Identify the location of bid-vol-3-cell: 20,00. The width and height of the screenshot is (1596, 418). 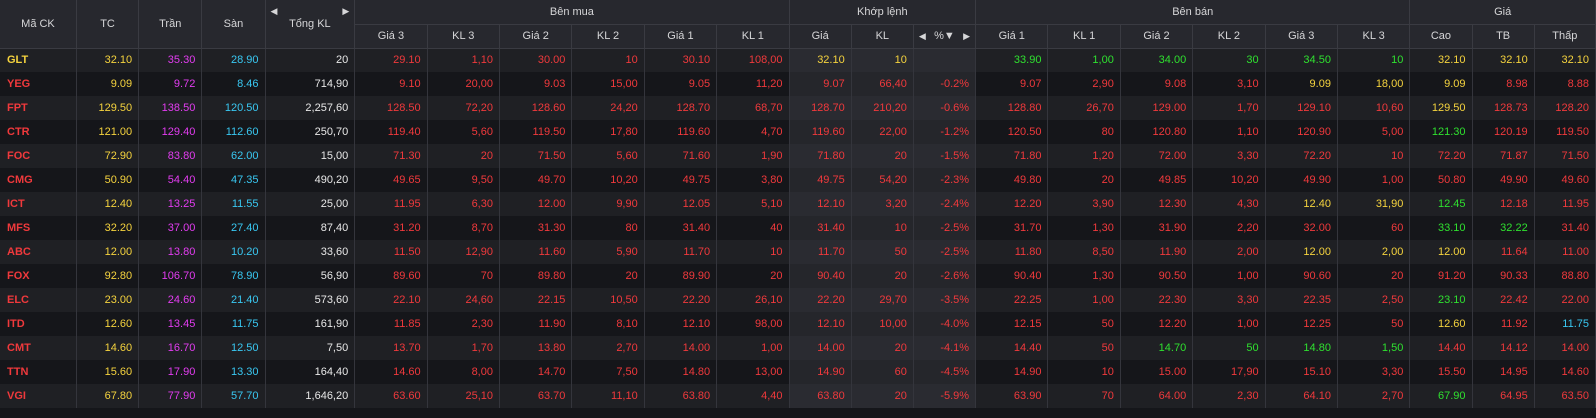
(463, 84).